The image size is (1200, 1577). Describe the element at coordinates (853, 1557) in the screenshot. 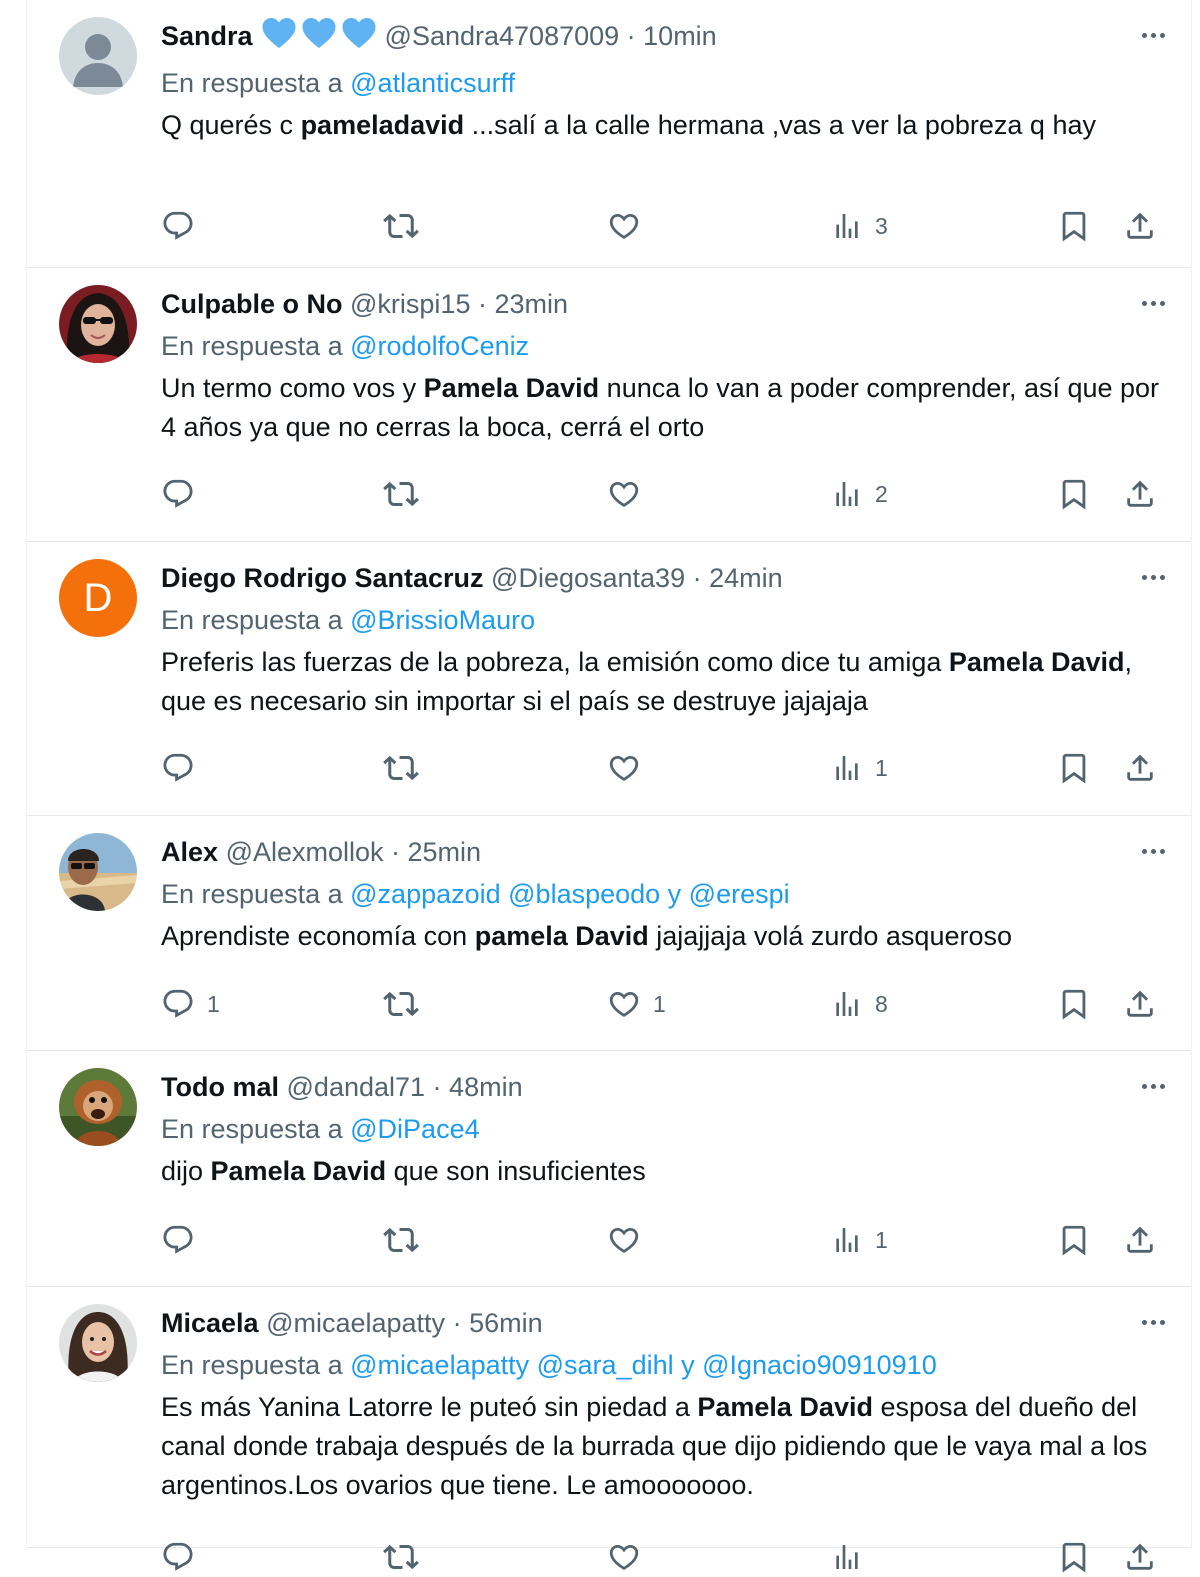

I see `views-button` at that location.